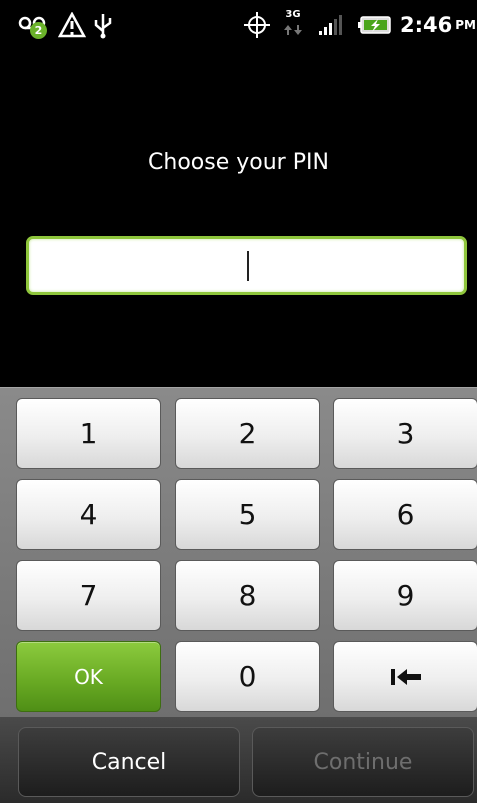  What do you see at coordinates (293, 30) in the screenshot?
I see `data-activity-icon` at bounding box center [293, 30].